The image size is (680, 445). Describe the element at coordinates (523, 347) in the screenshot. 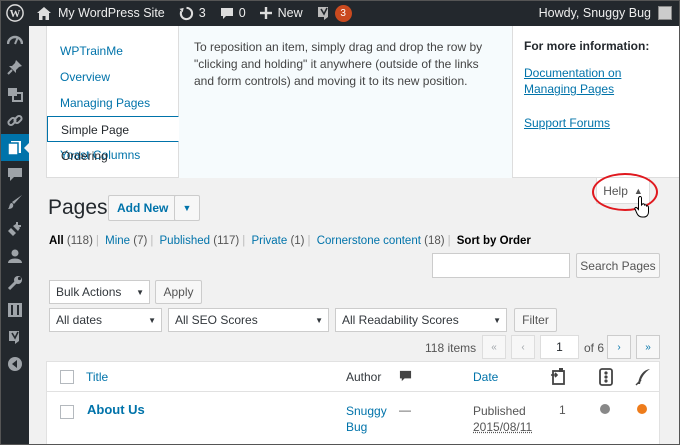

I see `prev-page-button: ‹` at that location.